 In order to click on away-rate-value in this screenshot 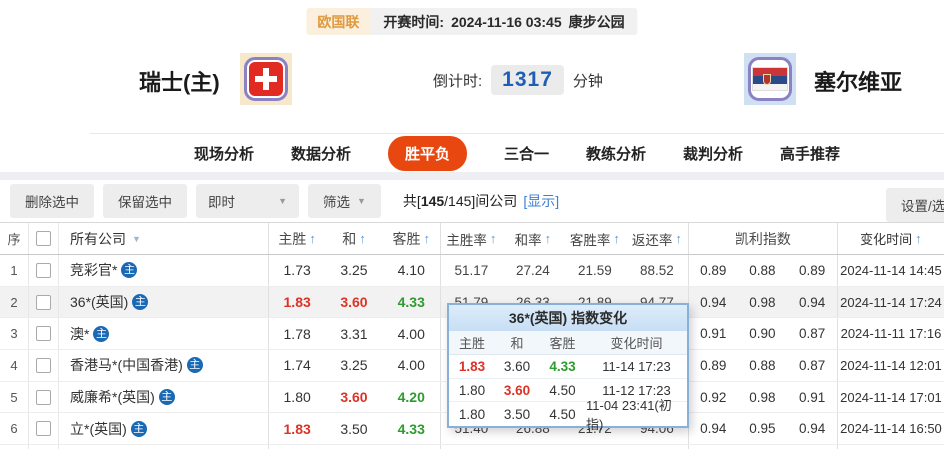, I will do `click(595, 447)`.